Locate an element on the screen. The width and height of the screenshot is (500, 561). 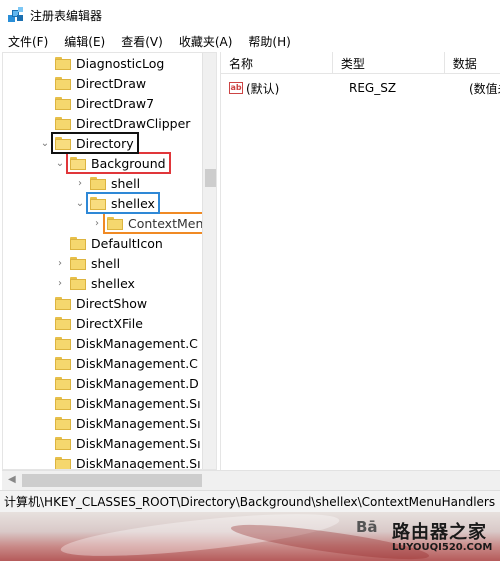
menu-view: 查看(V) is located at coordinates (142, 41).